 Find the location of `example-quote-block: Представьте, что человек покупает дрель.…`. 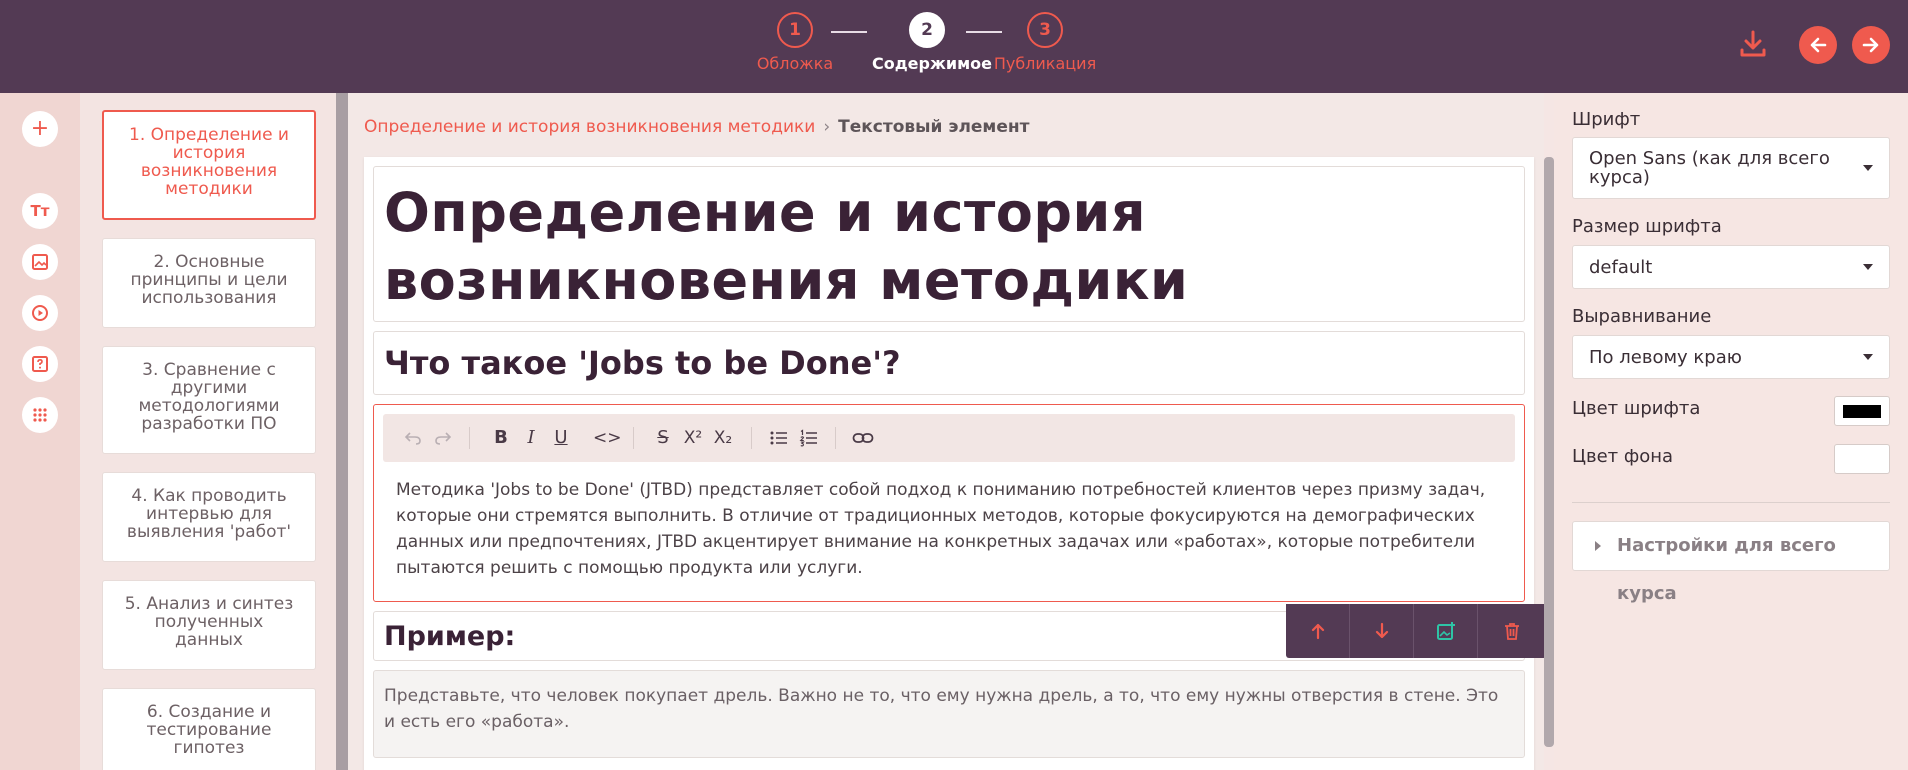

example-quote-block: Представьте, что человек покупает дрель.… is located at coordinates (949, 714).